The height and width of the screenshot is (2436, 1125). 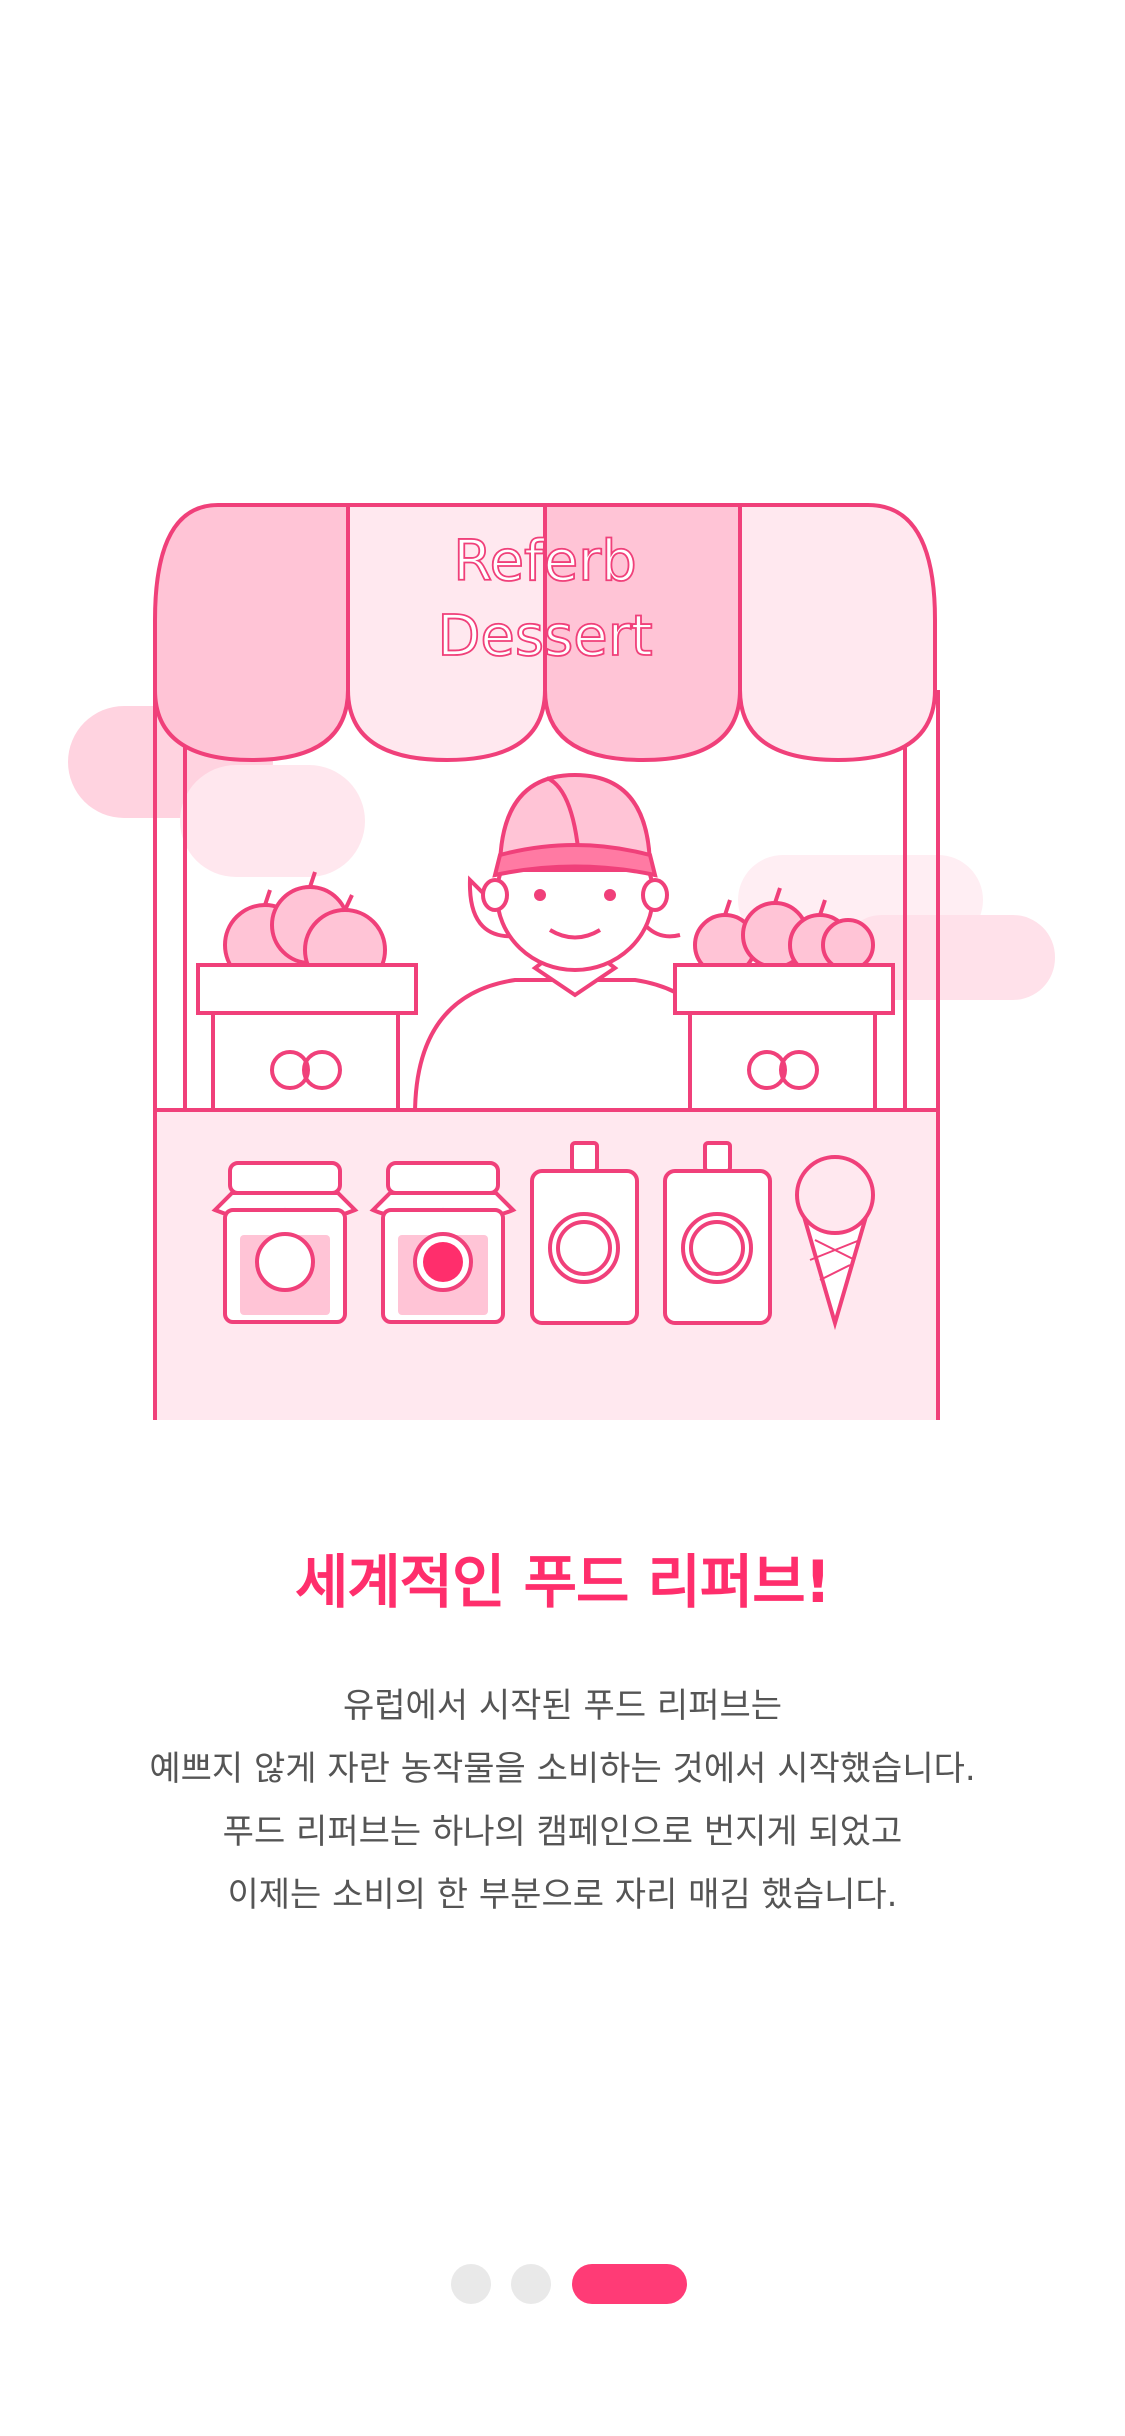 I want to click on onboarding-title: 세계적인 푸드 리퍼브!, so click(x=562, y=1582).